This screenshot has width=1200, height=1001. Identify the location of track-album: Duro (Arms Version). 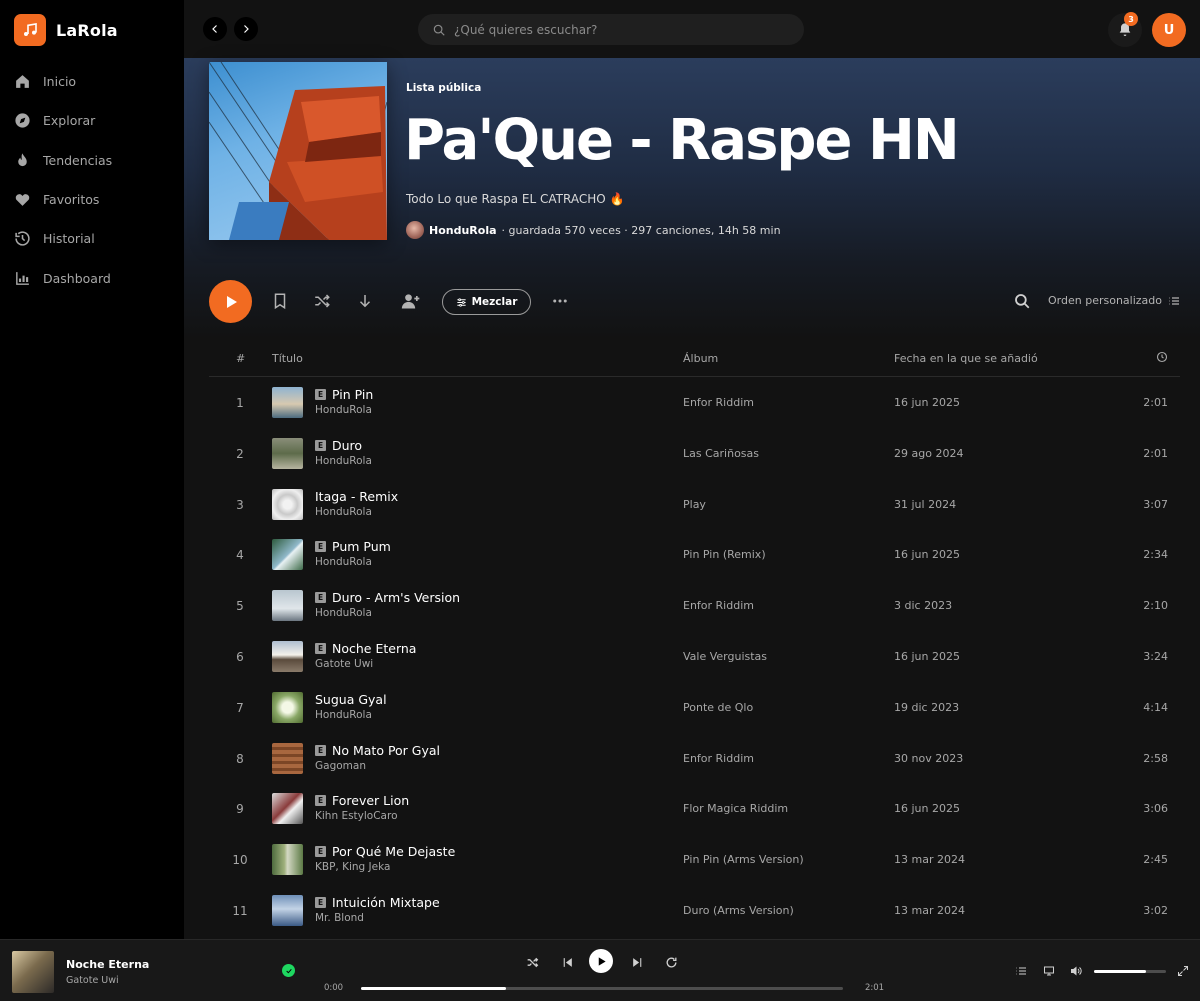
(738, 910).